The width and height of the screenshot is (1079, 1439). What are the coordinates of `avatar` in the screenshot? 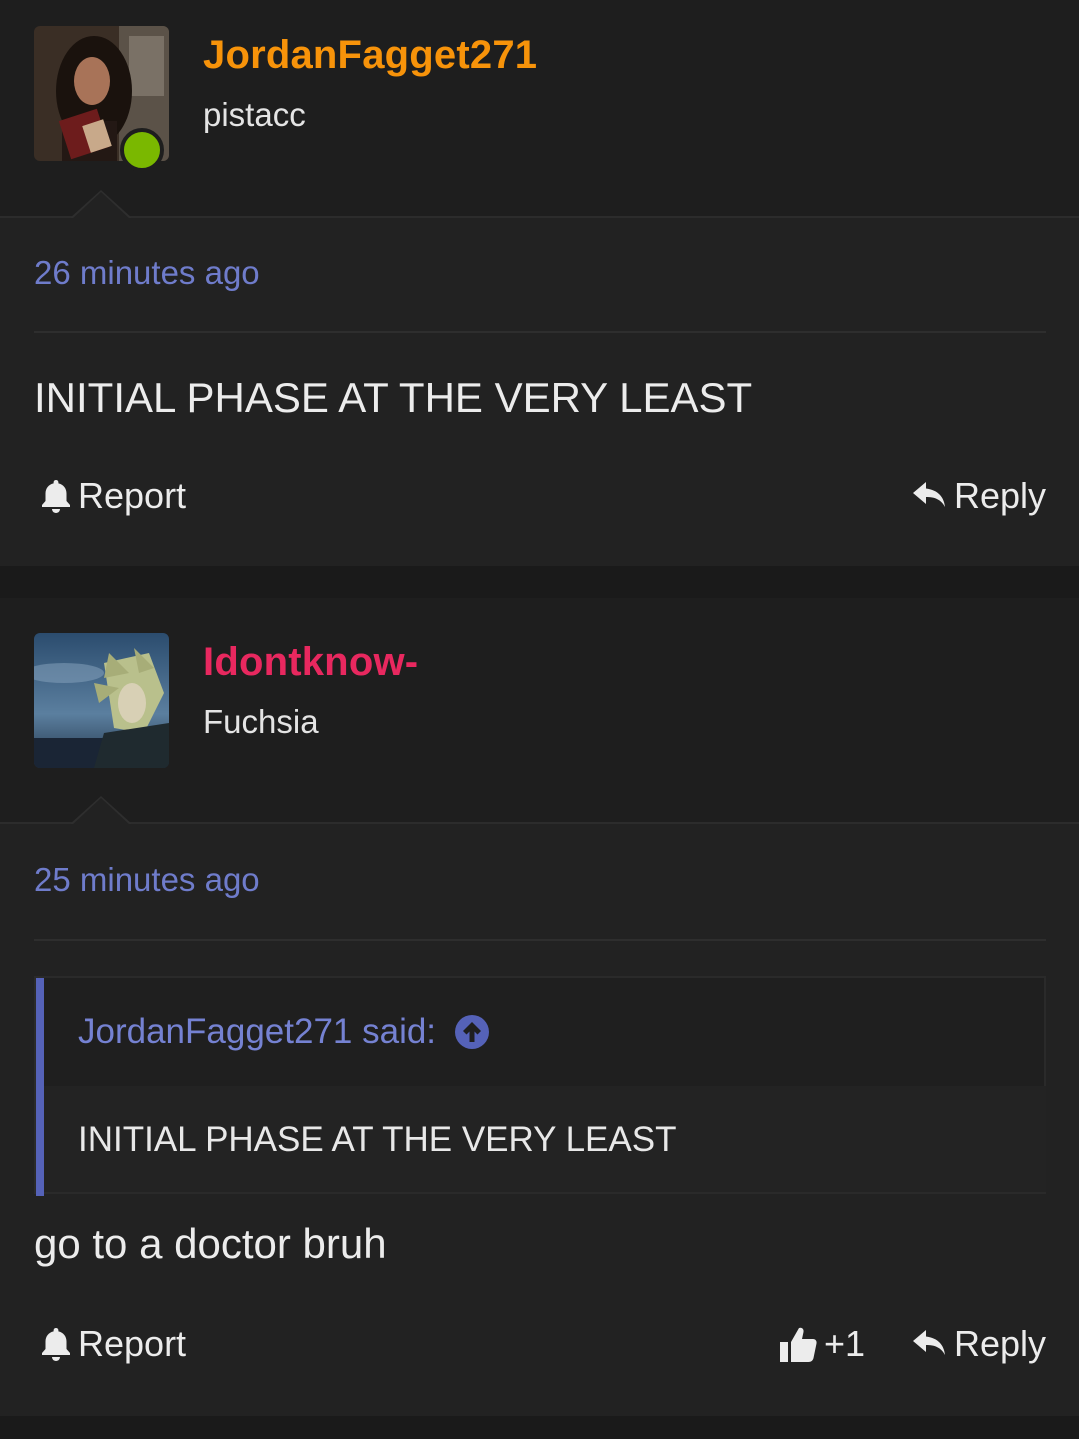 It's located at (101, 700).